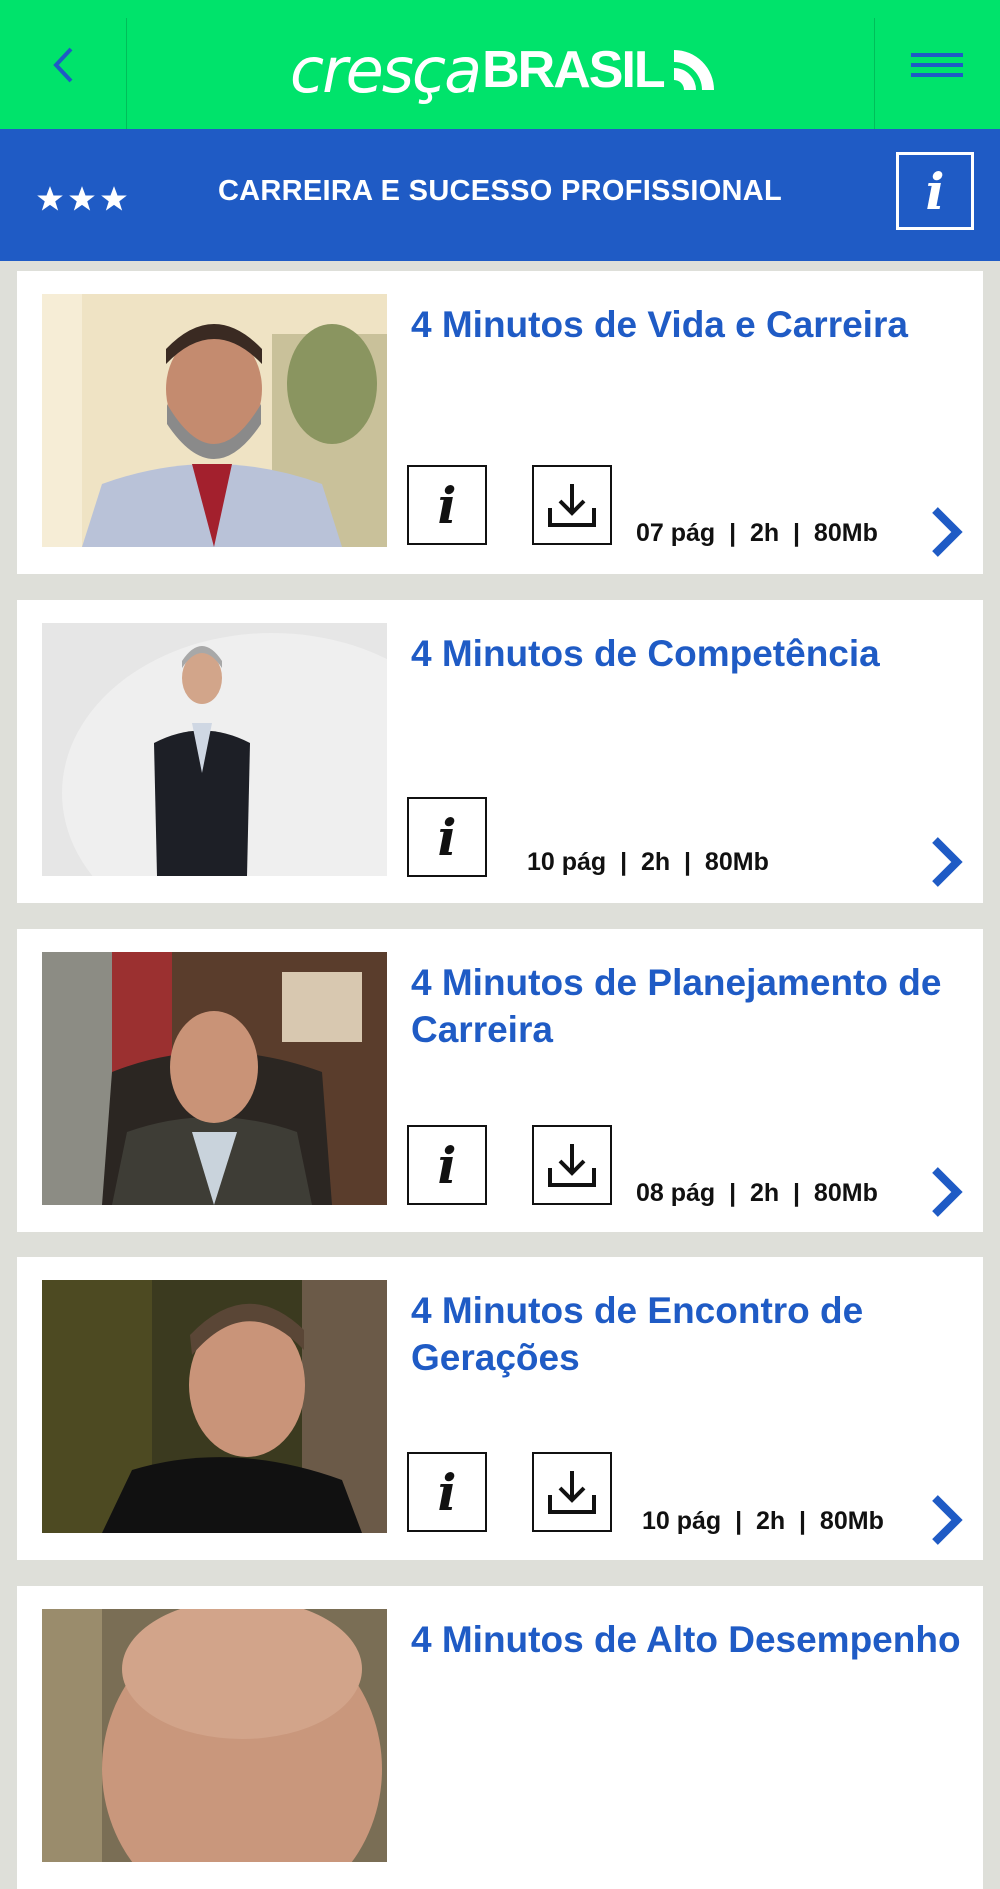 The width and height of the screenshot is (1000, 1889). I want to click on menu-button, so click(937, 64).